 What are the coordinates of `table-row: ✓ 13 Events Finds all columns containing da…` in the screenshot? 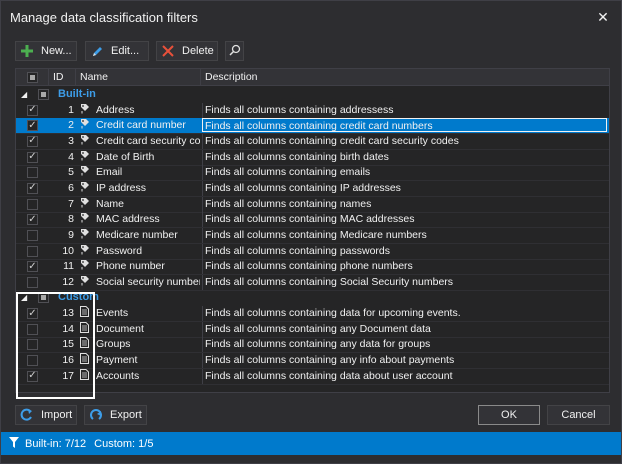 It's located at (312, 314).